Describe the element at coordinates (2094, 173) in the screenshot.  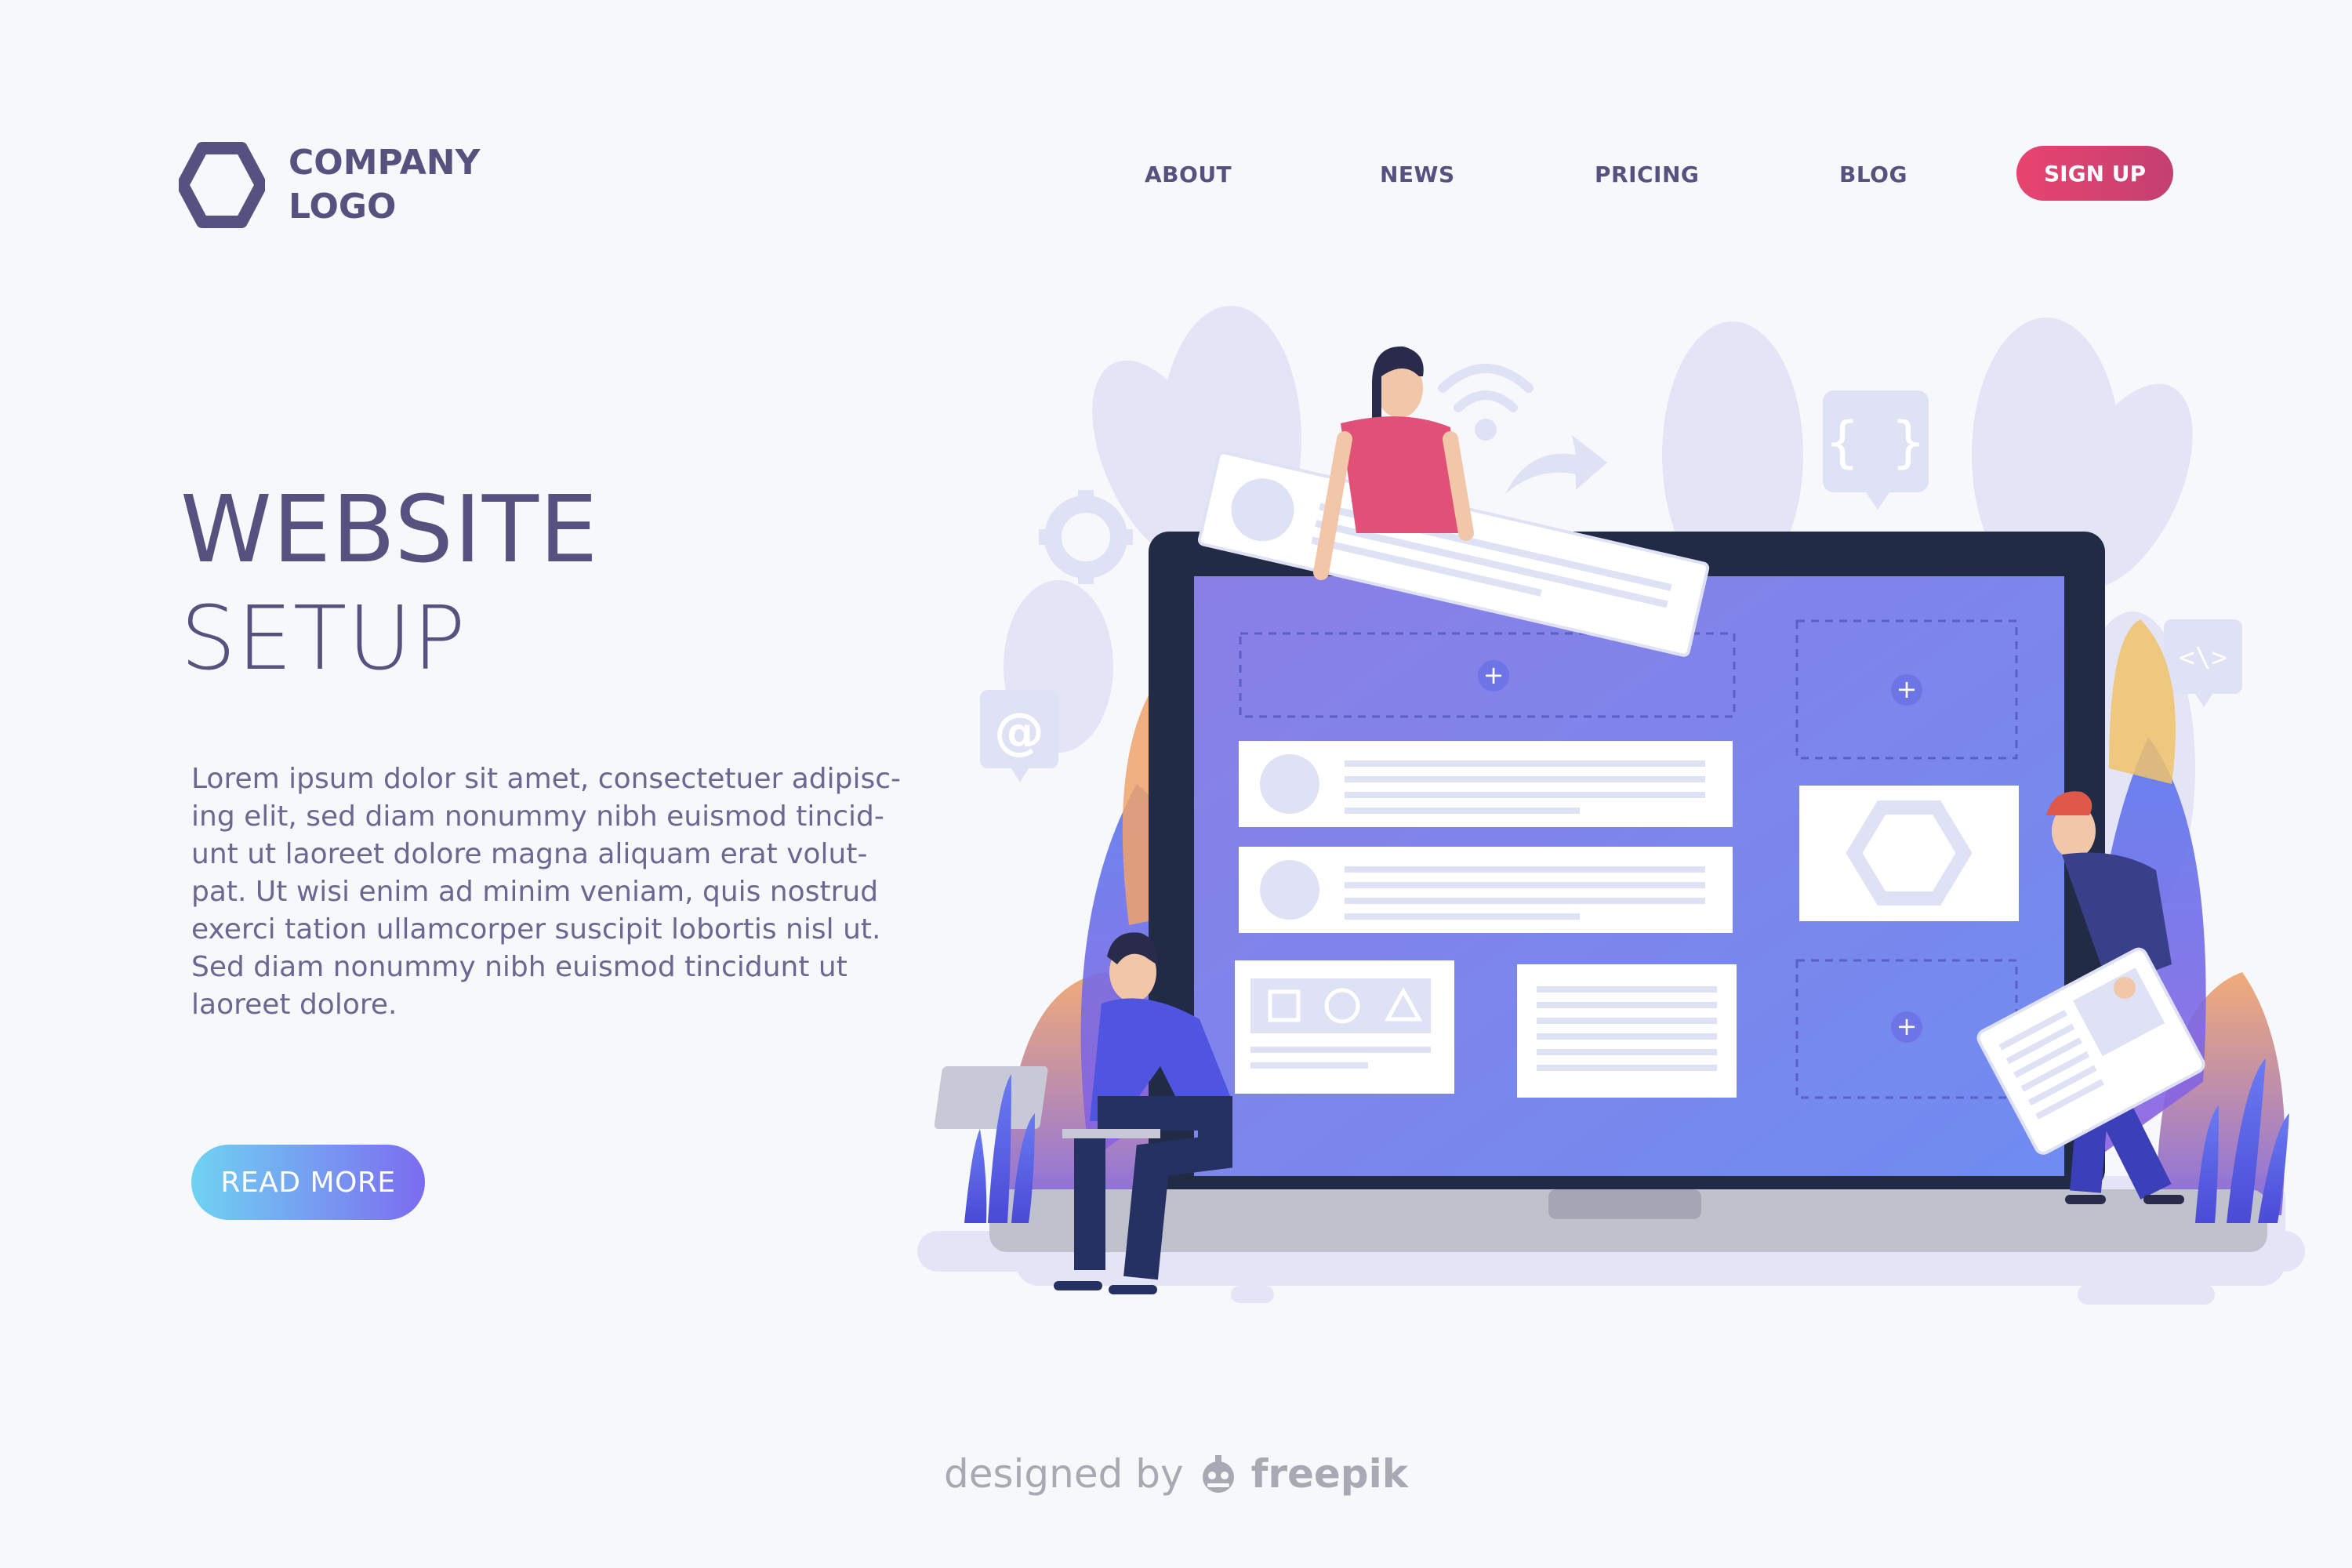
I see `signup-button: SIGN UP` at that location.